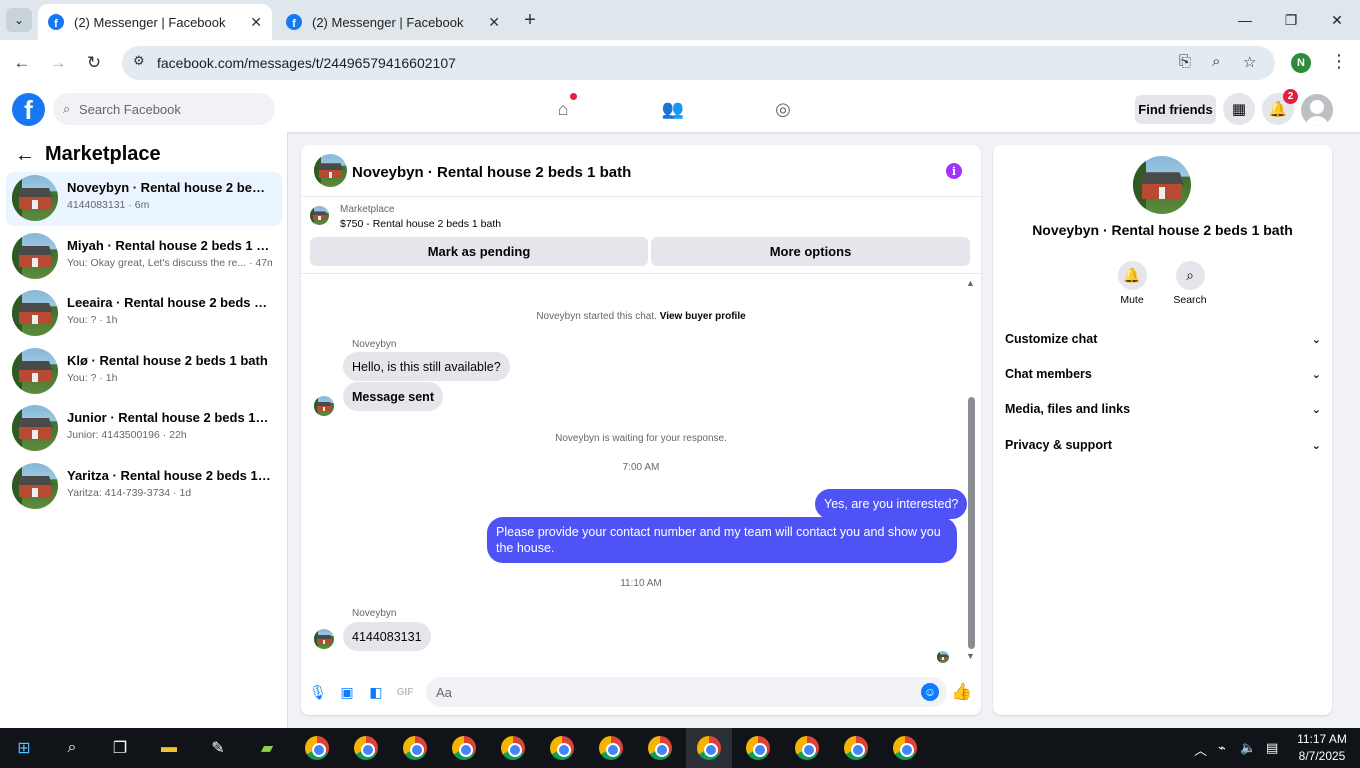 The height and width of the screenshot is (768, 1360). I want to click on gif-icon: GIF, so click(405, 692).